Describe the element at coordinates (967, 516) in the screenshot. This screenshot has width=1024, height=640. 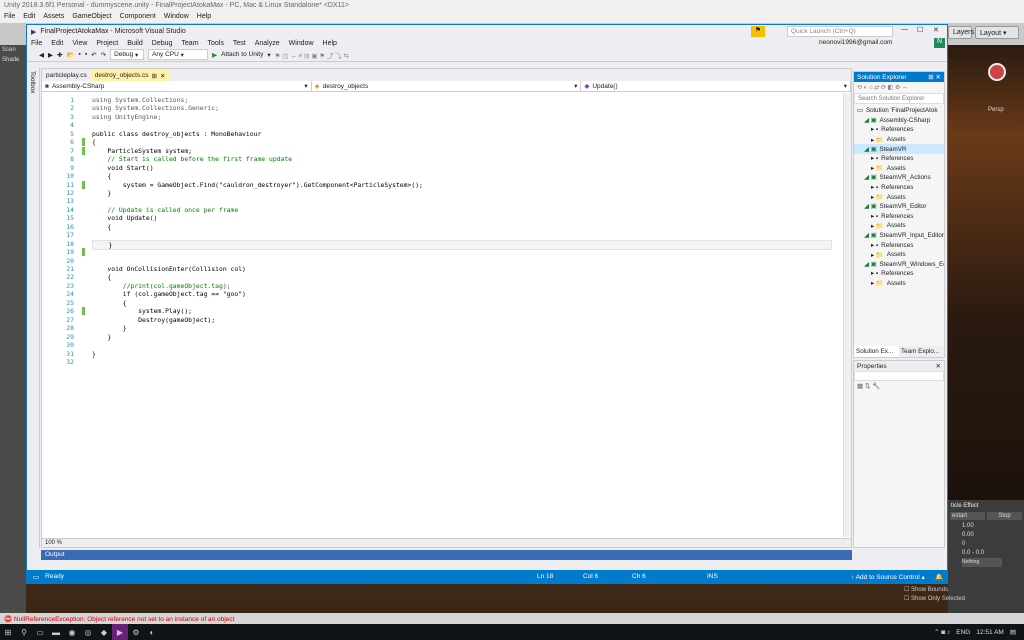
I see `restart-button: estart` at that location.